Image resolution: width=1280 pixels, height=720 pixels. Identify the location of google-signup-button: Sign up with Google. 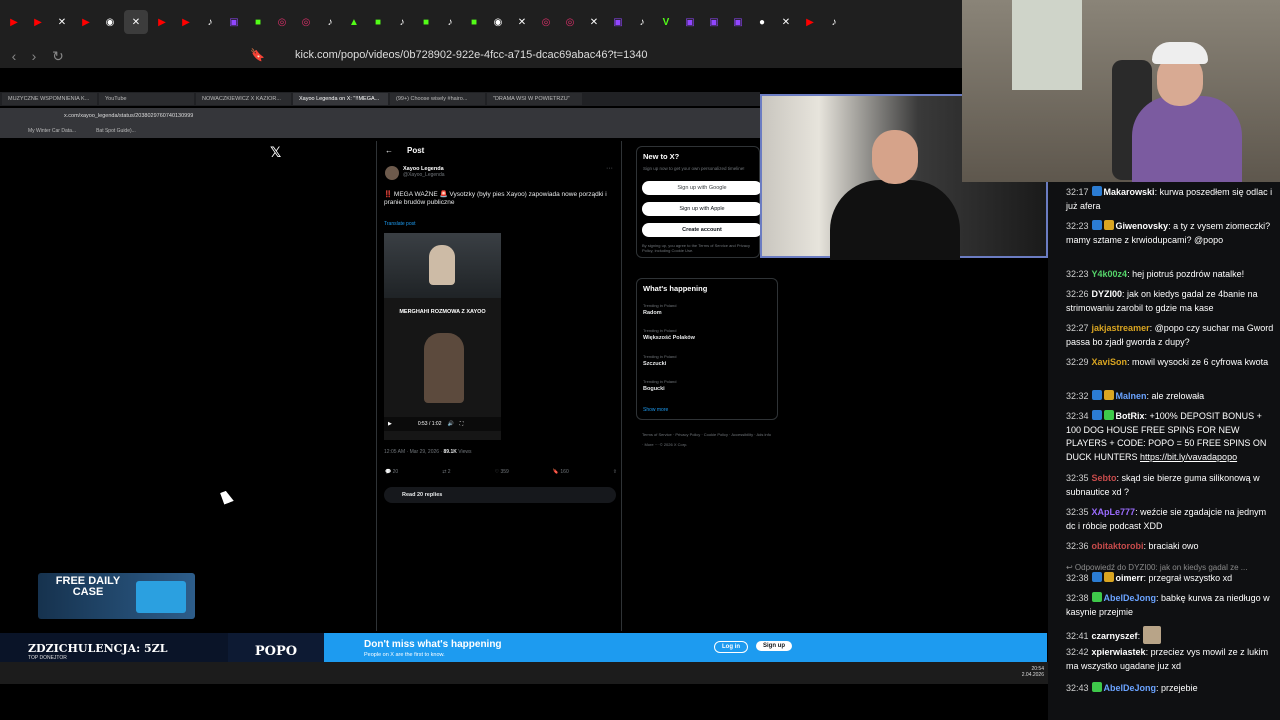
(702, 188).